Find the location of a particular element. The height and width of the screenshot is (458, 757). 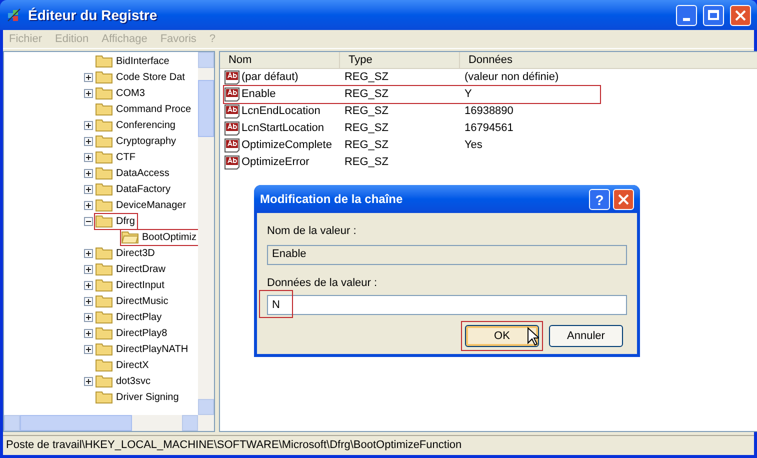

tree-item: BootOptimiz is located at coordinates (169, 237).